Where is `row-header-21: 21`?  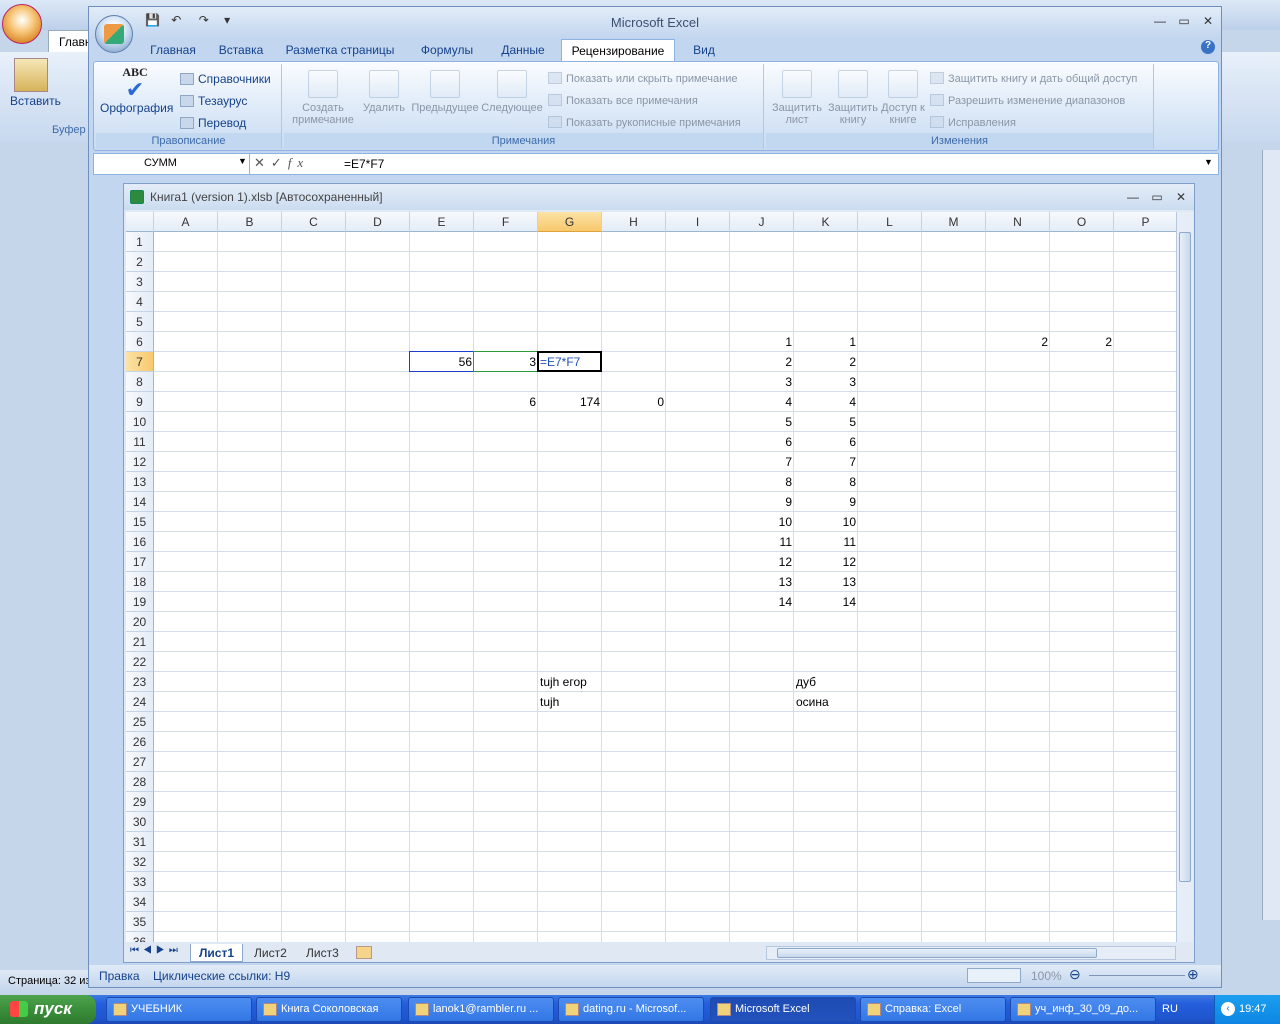 row-header-21: 21 is located at coordinates (140, 642).